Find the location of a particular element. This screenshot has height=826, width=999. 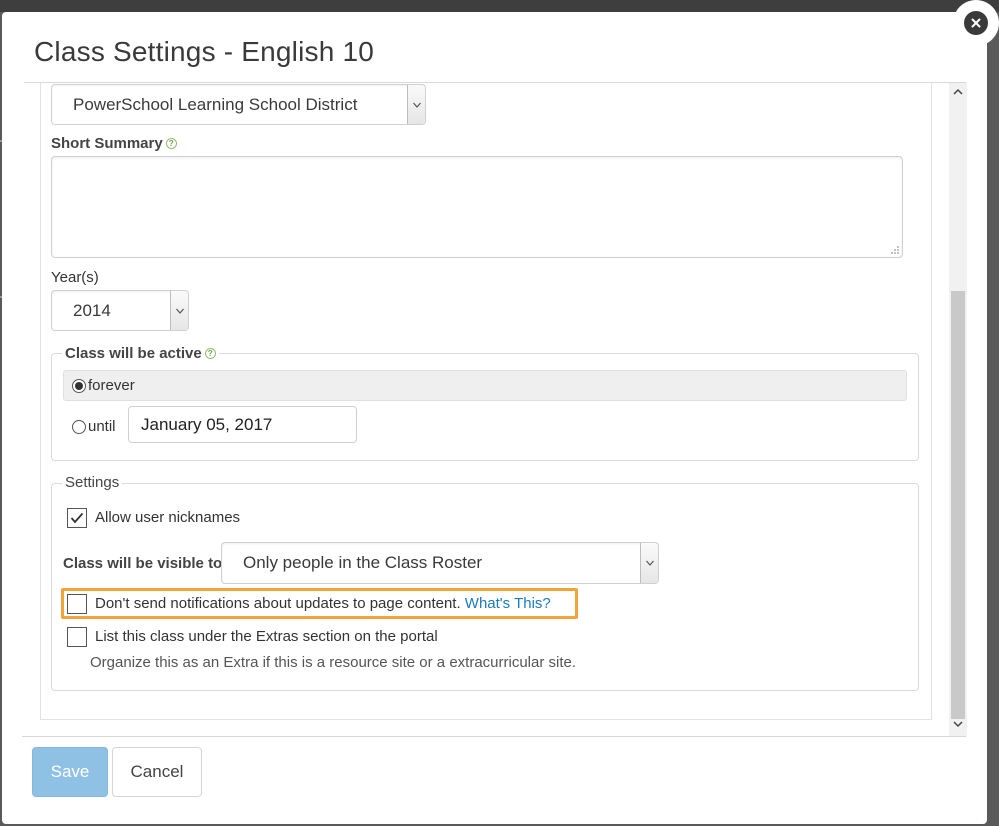

scroll-up-icon is located at coordinates (958, 94).